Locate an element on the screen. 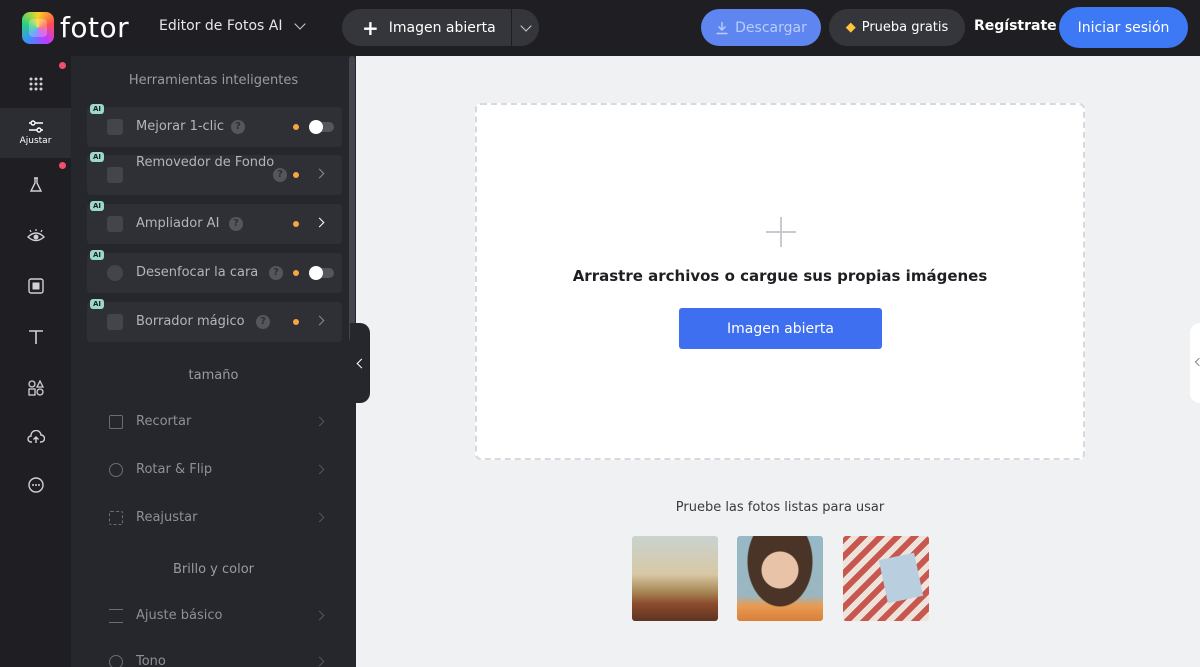  sample-photo-balloons is located at coordinates (675, 578).